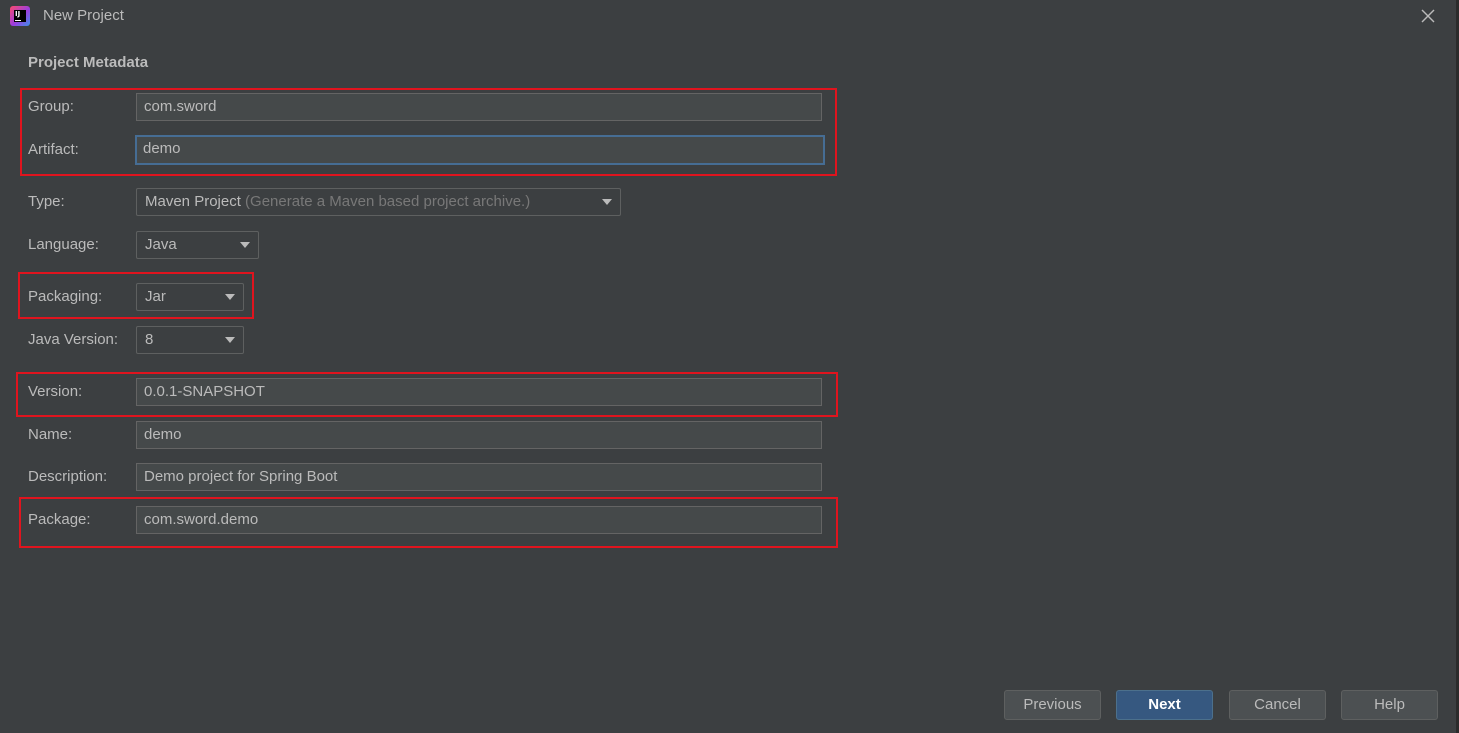 This screenshot has width=1459, height=733. What do you see at coordinates (53, 149) in the screenshot?
I see `artifact-label: Artifact:` at bounding box center [53, 149].